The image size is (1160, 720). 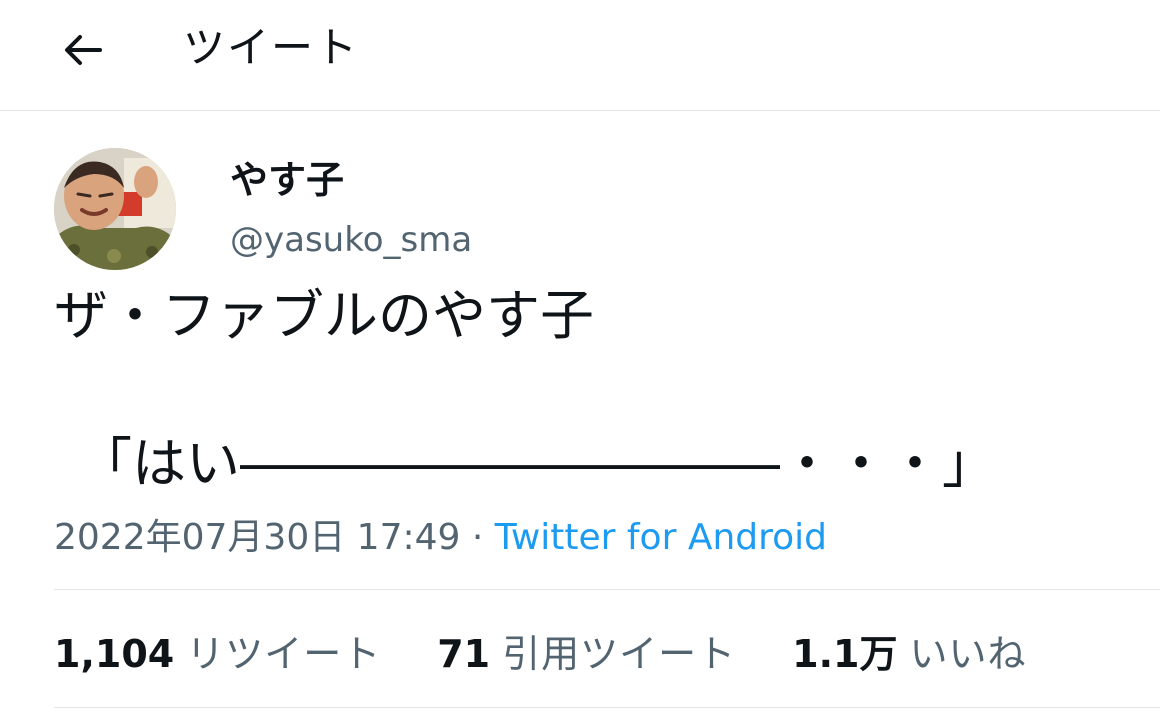 What do you see at coordinates (537, 463) in the screenshot?
I see `tweet-text-line-2: 「はい――――――――――・・・」` at bounding box center [537, 463].